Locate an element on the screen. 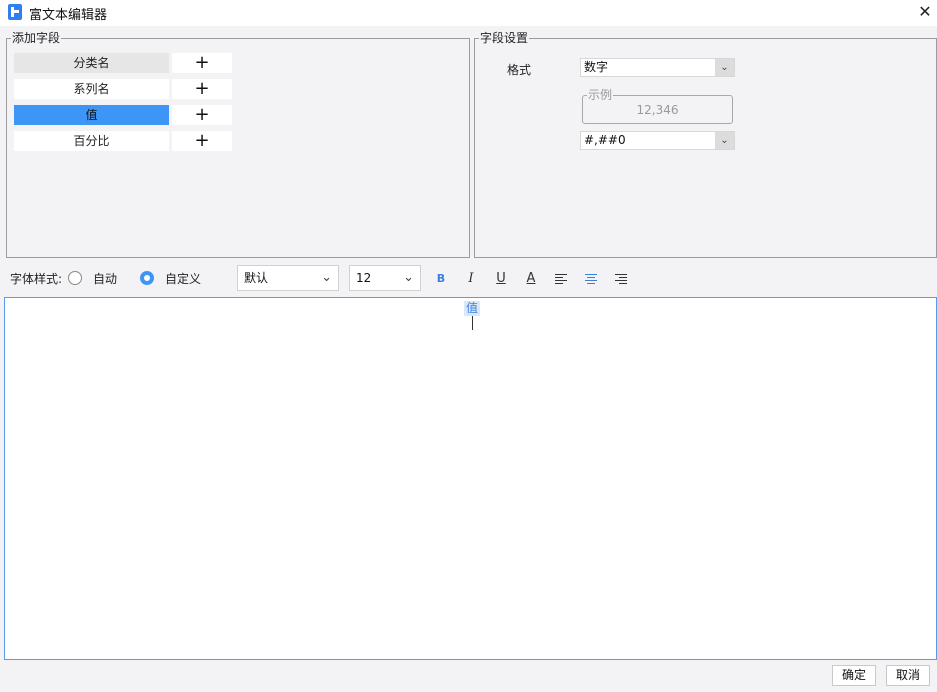 This screenshot has height=692, width=937. bold-button: B is located at coordinates (441, 279).